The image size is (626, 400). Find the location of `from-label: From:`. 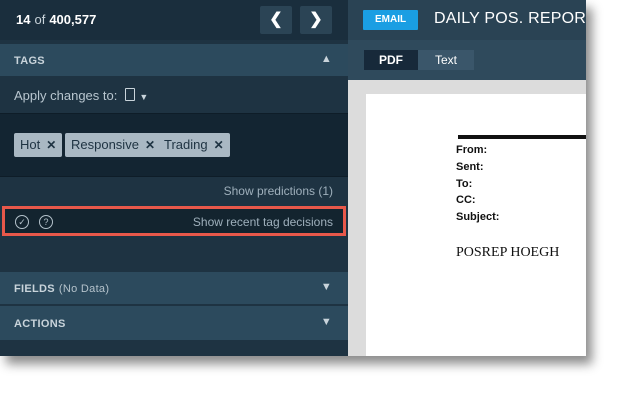

from-label: From: is located at coordinates (472, 150).